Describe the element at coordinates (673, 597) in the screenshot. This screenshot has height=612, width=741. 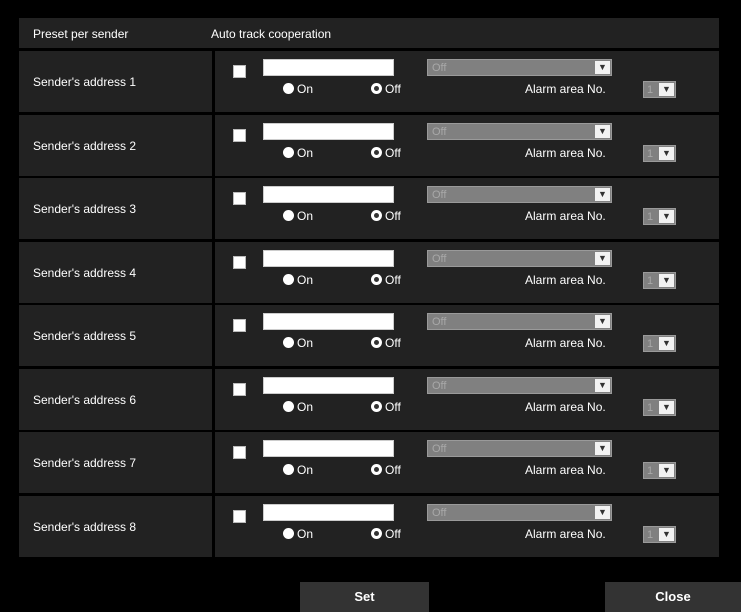
I see `close-button: Close` at that location.